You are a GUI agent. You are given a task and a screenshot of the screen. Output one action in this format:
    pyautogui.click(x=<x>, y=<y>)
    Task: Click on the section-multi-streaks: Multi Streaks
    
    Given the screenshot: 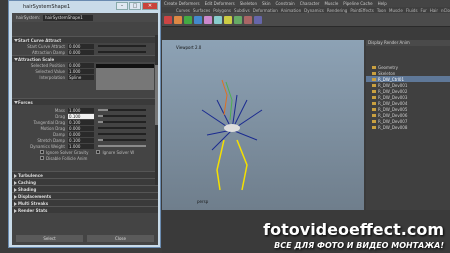 What is the action you would take?
    pyautogui.click(x=85, y=202)
    